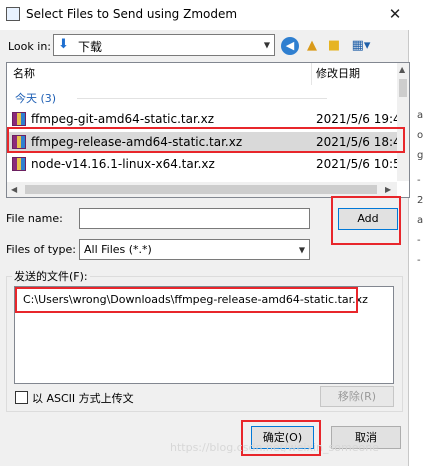 The height and width of the screenshot is (466, 425). I want to click on ascii-checkbox-label: 以 ASCII 方式上传文, so click(83, 398).